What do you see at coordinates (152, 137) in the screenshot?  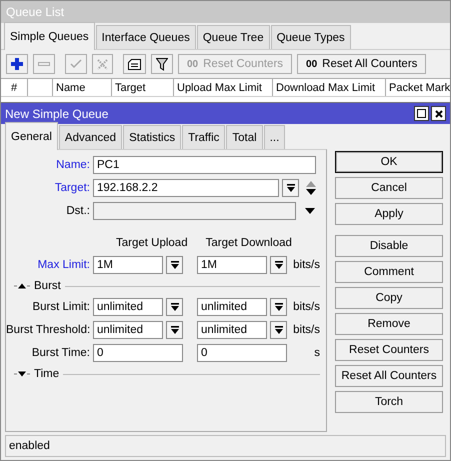 I see `tab: Statistics` at bounding box center [152, 137].